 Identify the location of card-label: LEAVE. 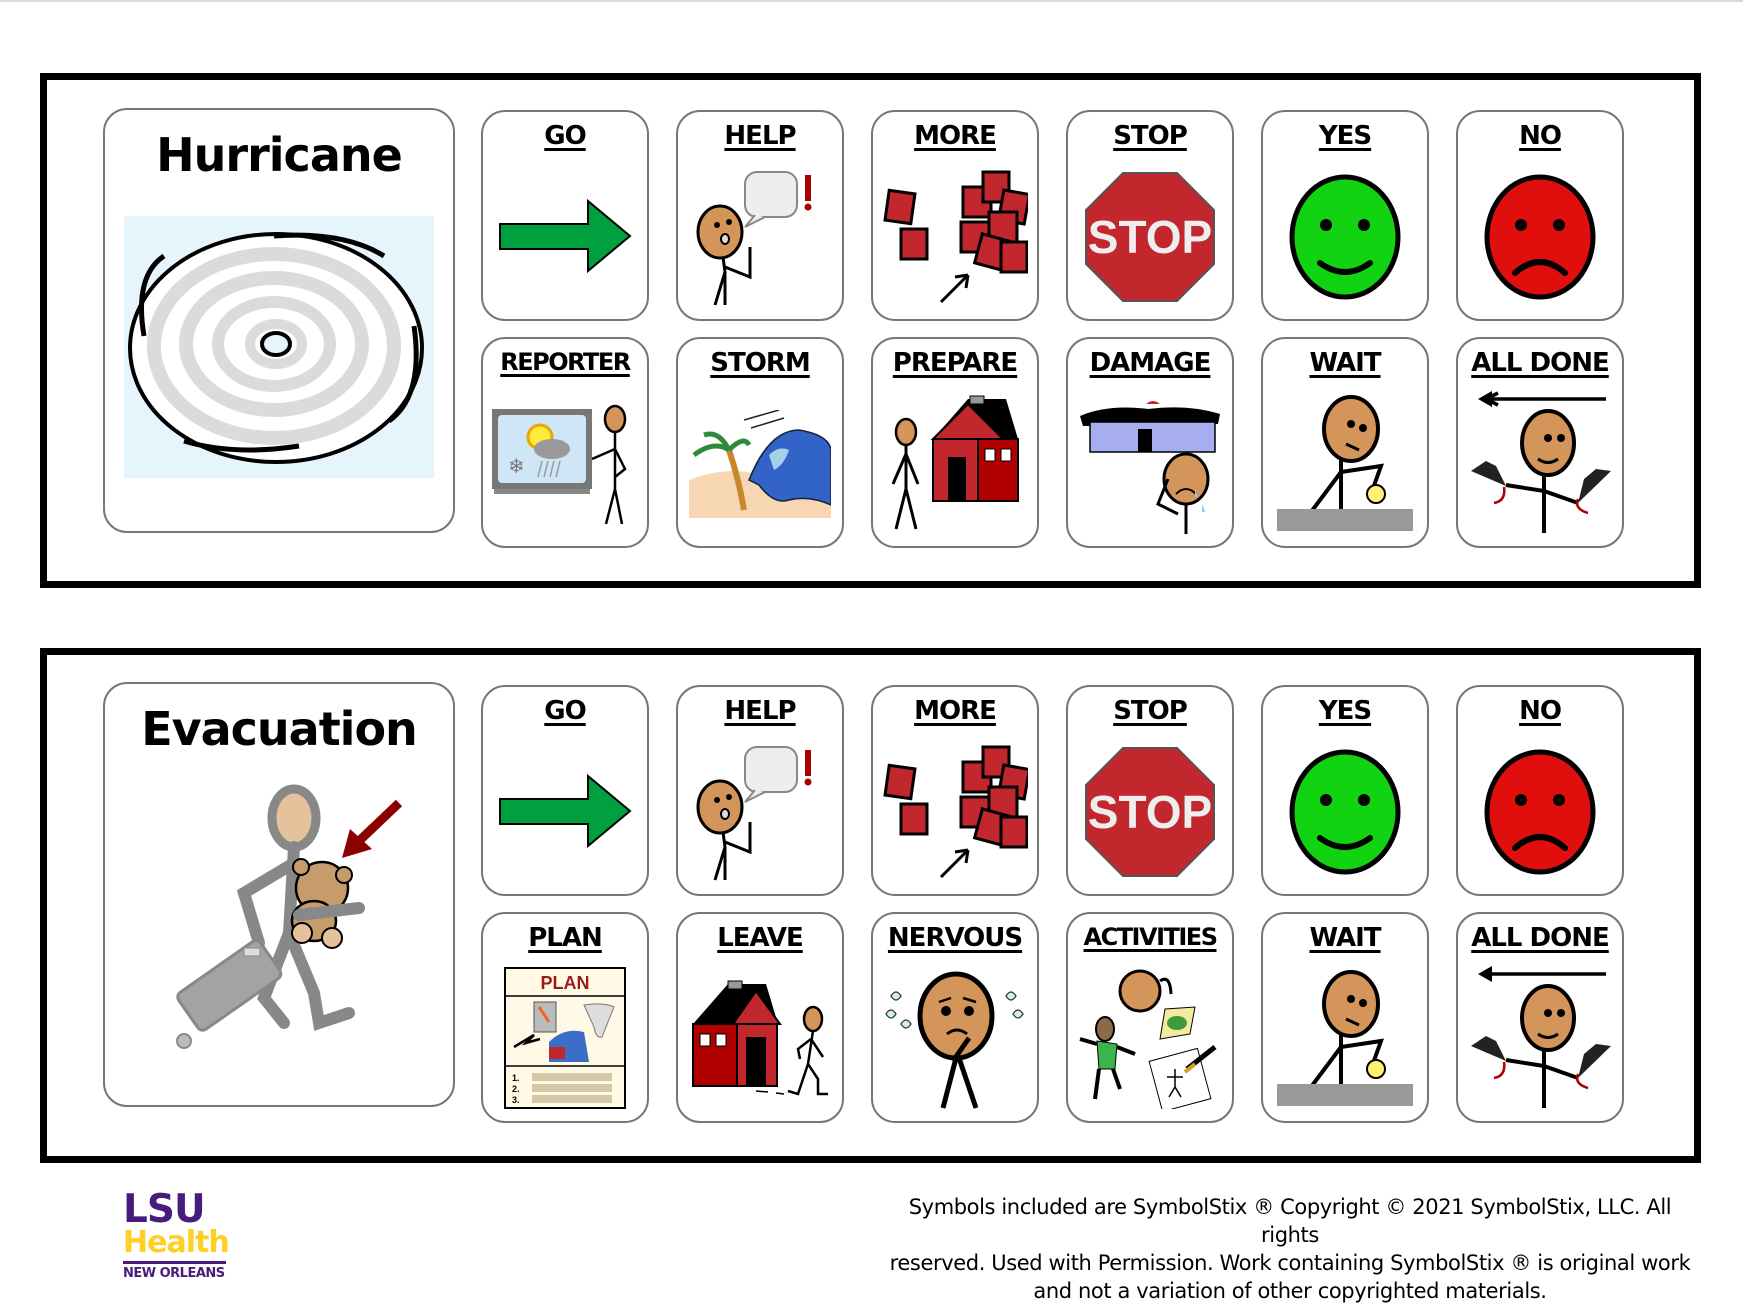
(760, 938).